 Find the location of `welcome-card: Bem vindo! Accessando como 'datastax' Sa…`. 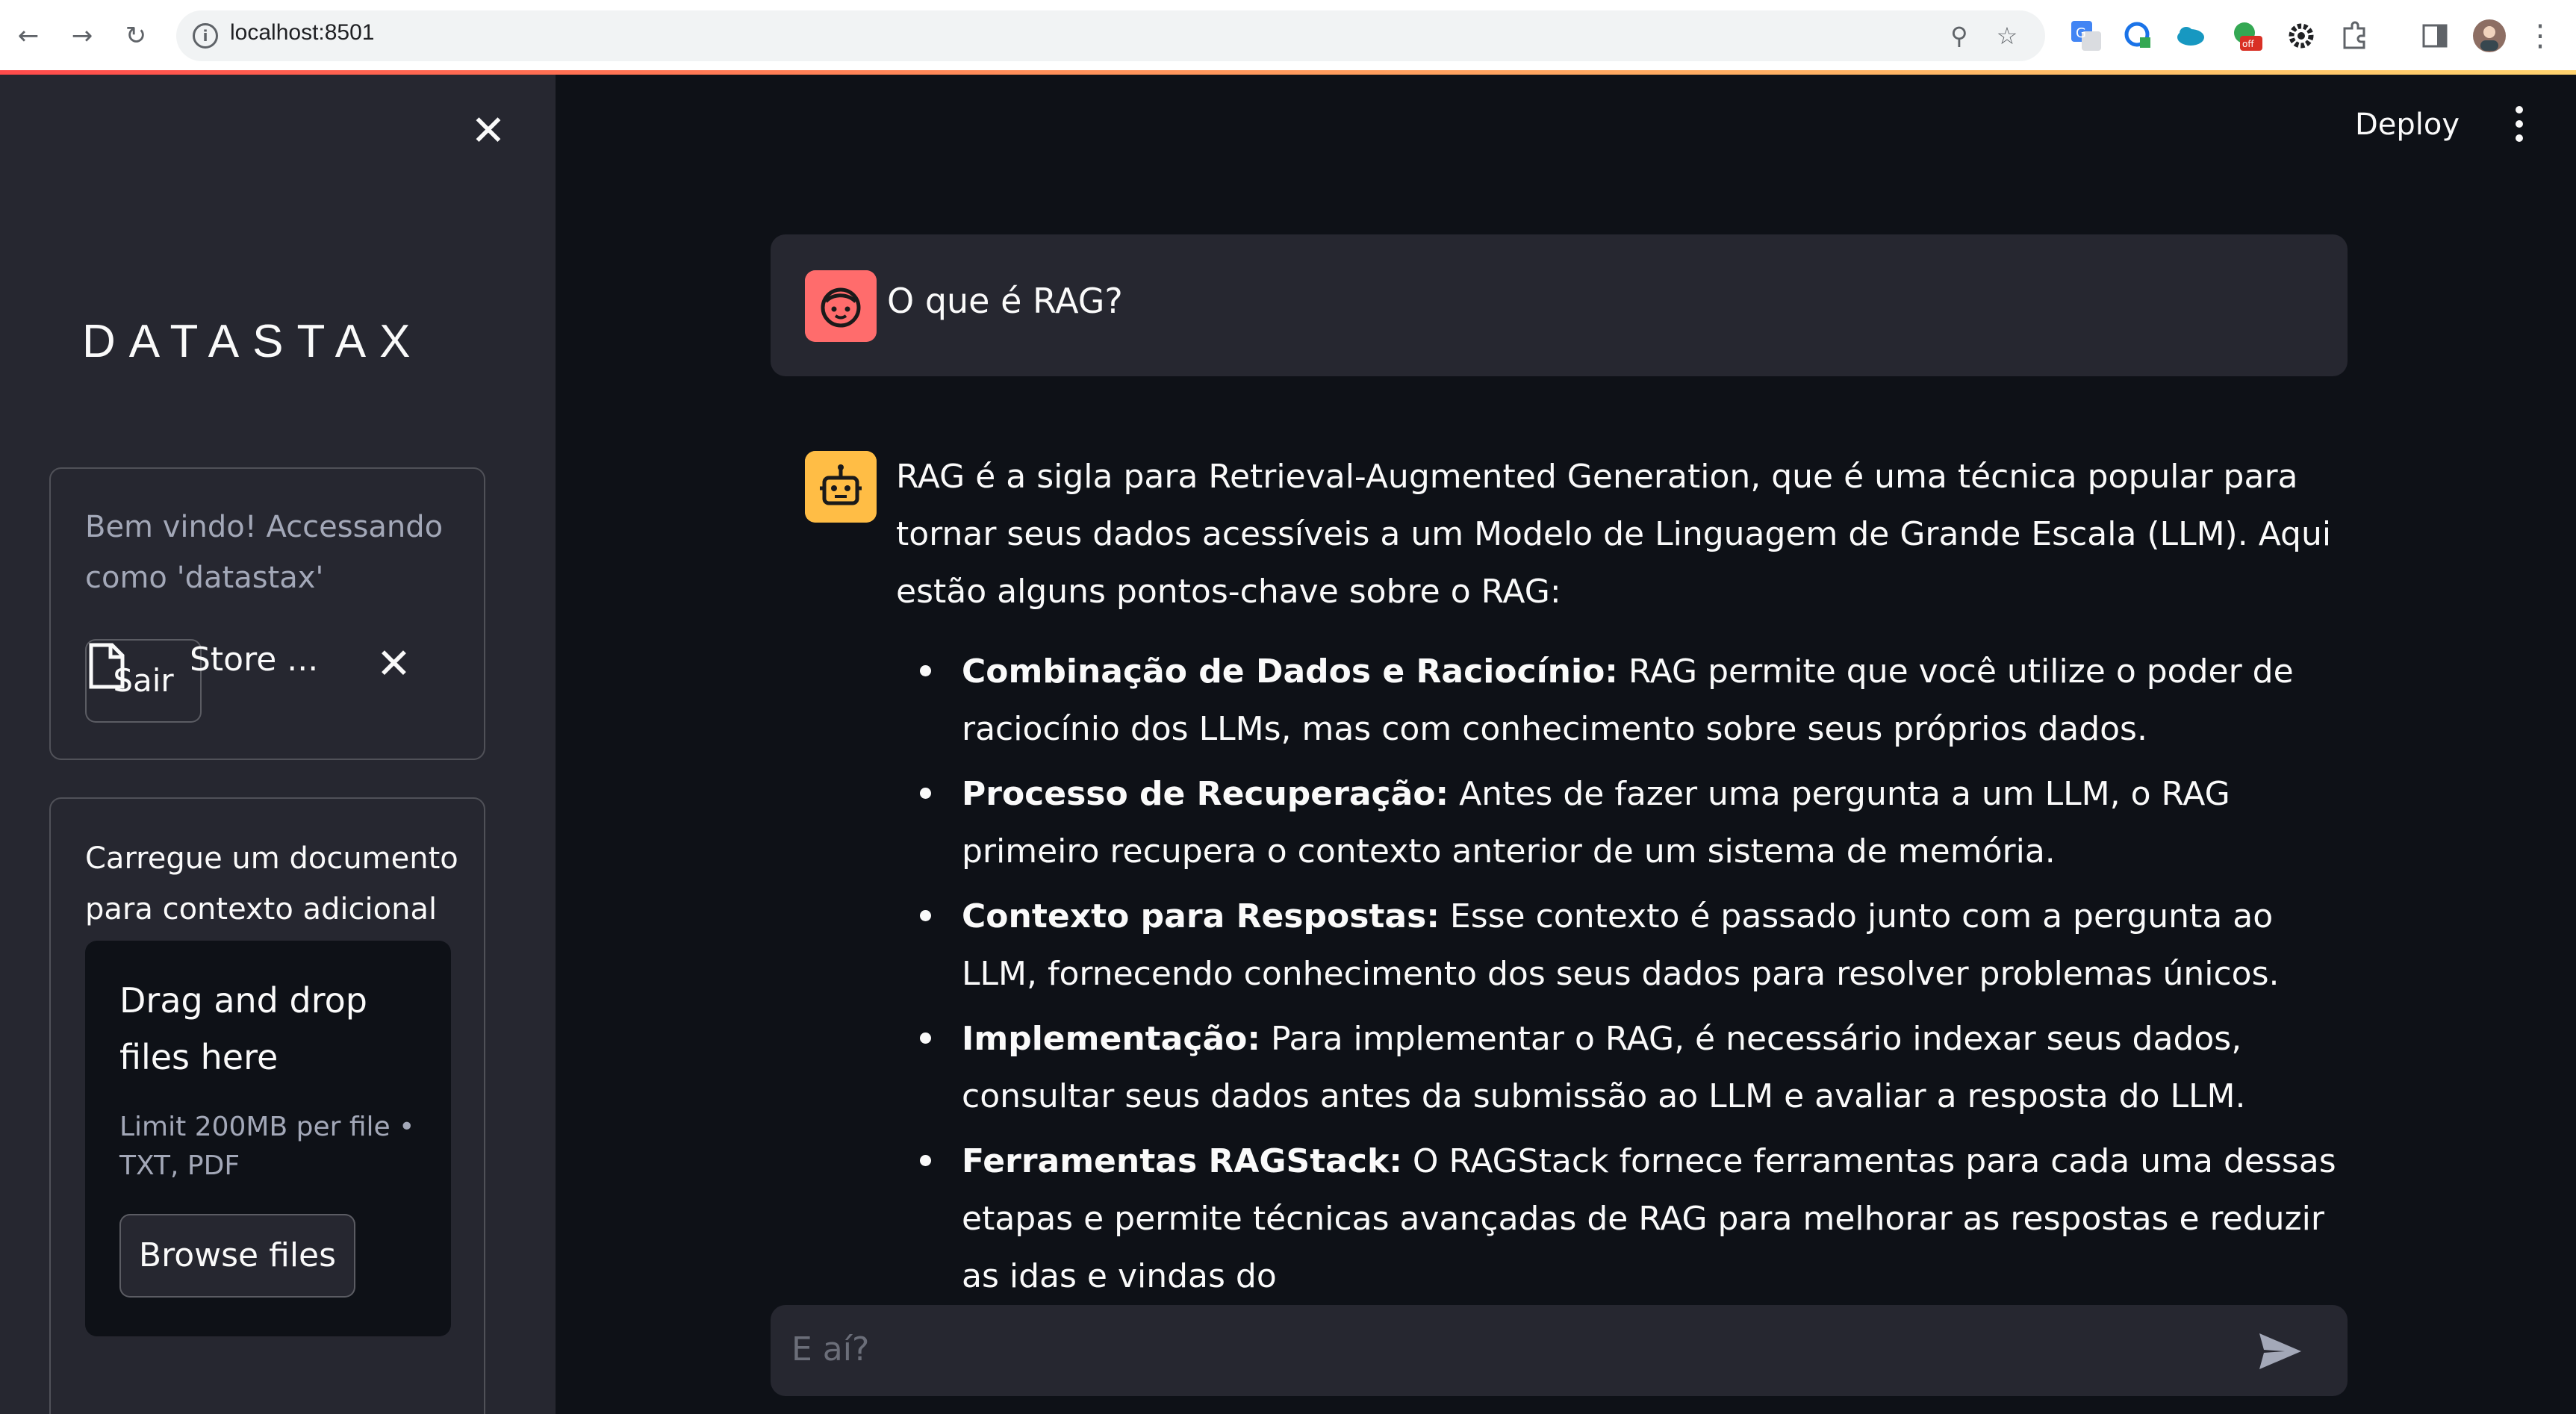

welcome-card: Bem vindo! Accessando como 'datastax' Sa… is located at coordinates (267, 613).